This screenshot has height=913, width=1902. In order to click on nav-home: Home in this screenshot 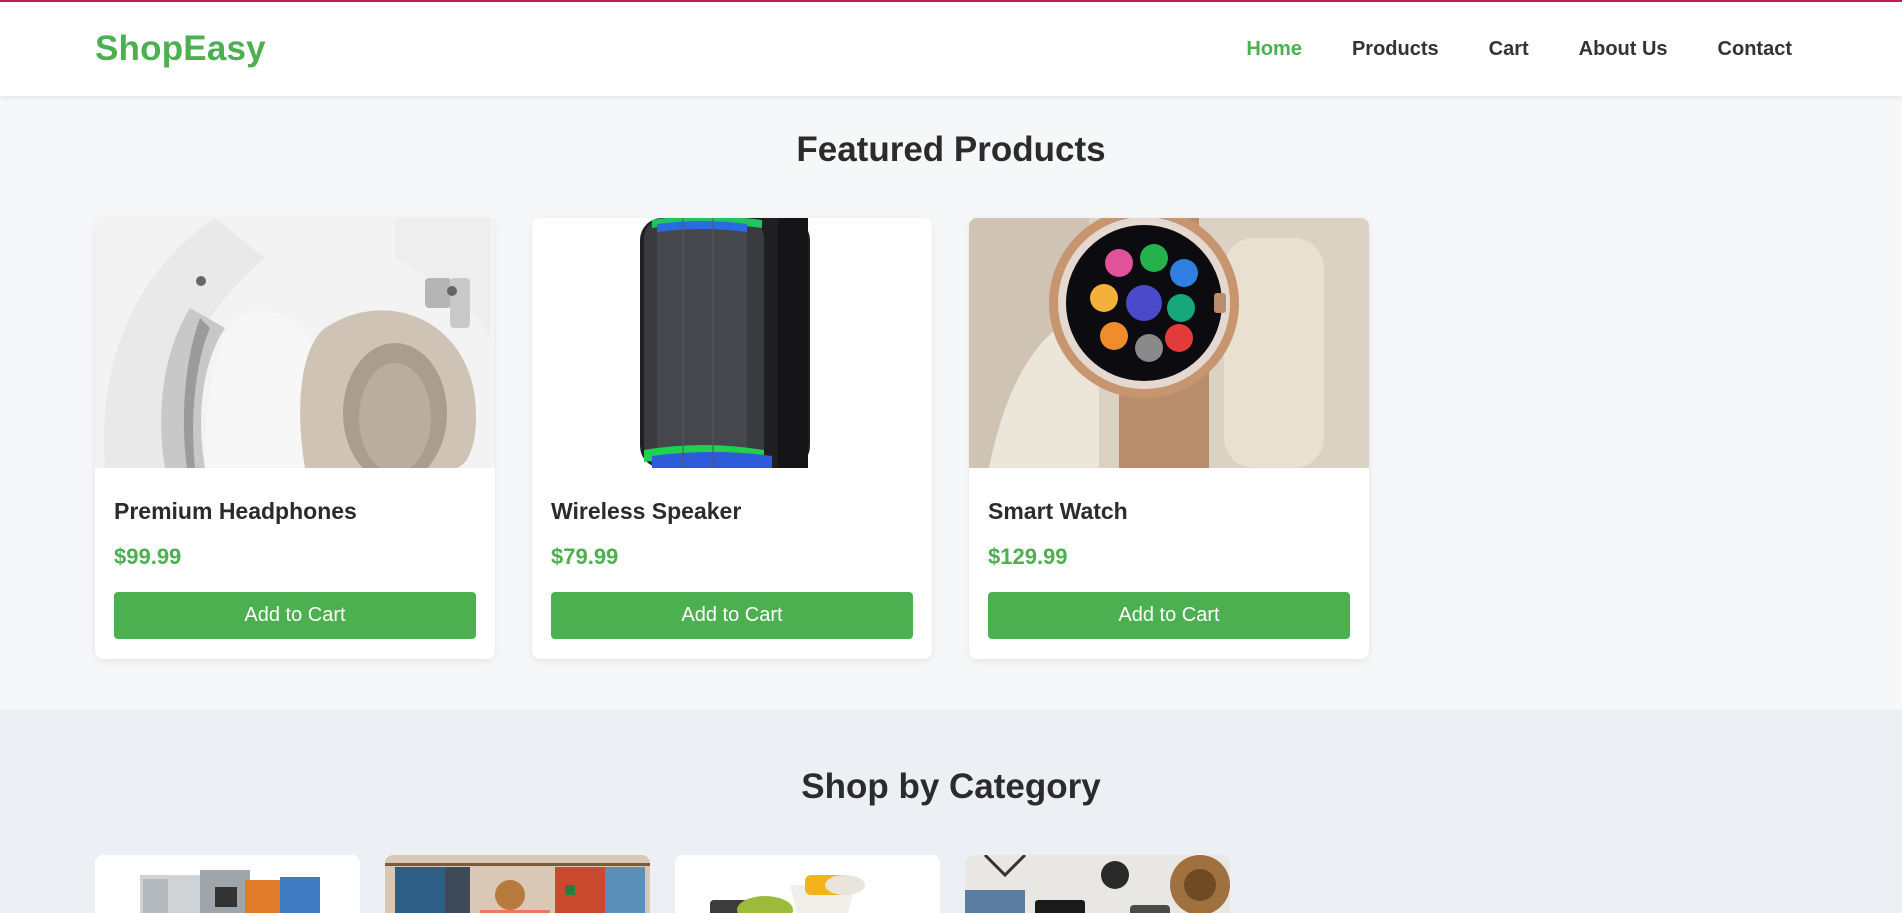, I will do `click(1274, 49)`.